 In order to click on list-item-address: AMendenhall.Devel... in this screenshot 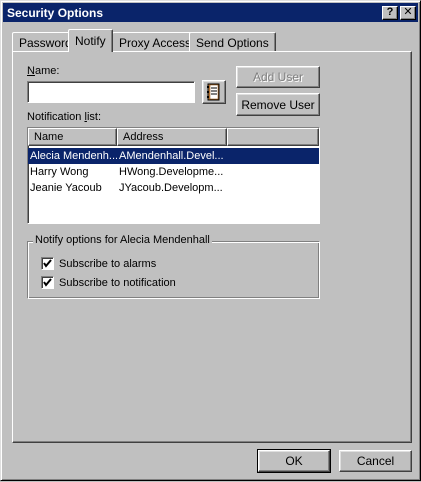, I will do `click(171, 156)`.